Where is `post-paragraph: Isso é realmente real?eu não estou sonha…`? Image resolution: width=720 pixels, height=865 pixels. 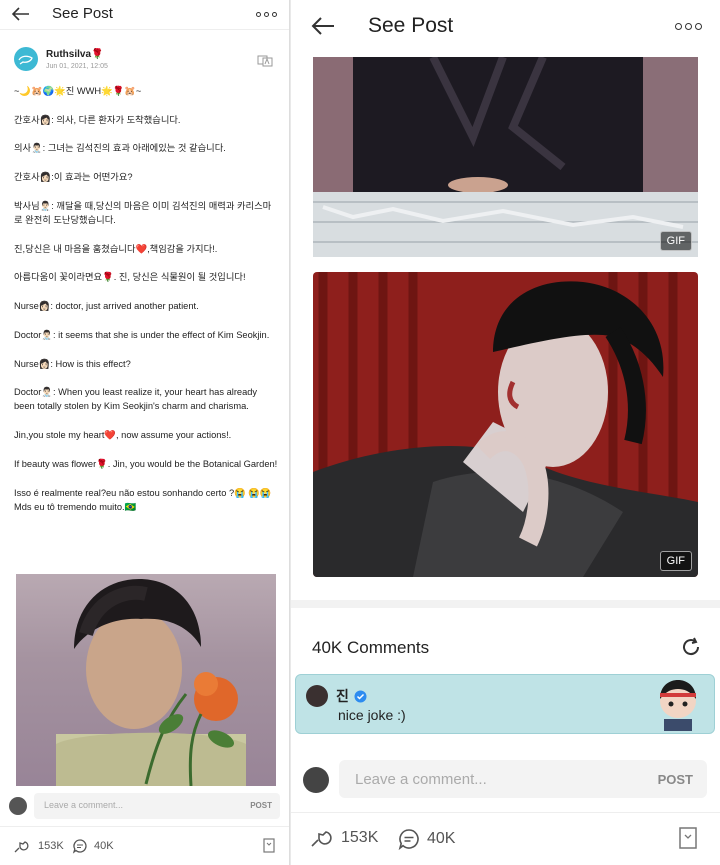 post-paragraph: Isso é realmente real?eu não estou sonha… is located at coordinates (143, 499).